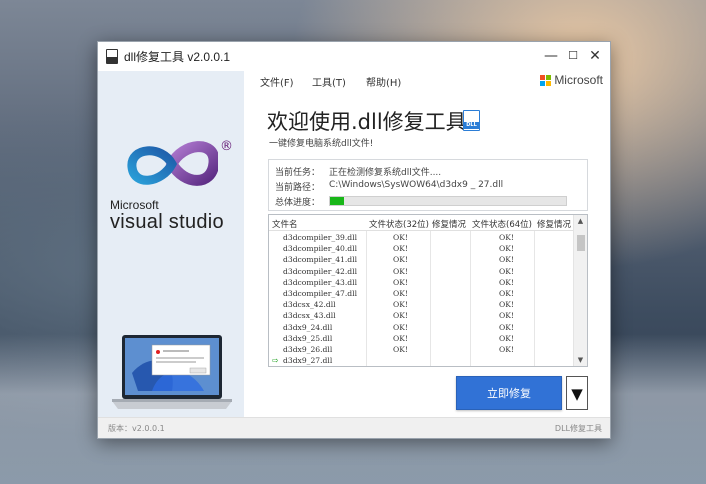 This screenshot has height=484, width=706. I want to click on window-title: dll修复工具 v2.0.0.1, so click(177, 57).